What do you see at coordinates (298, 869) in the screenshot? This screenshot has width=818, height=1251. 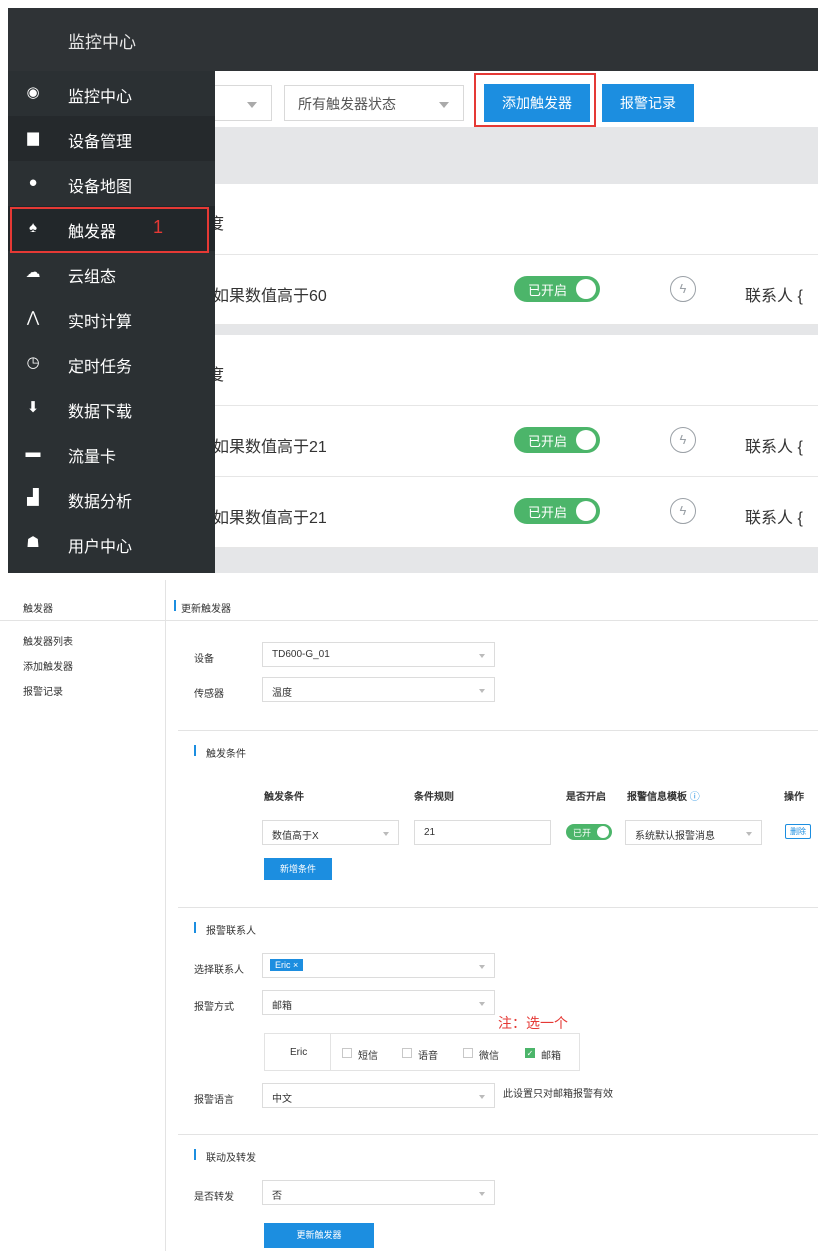 I see `add-condition-button: 新增条件` at bounding box center [298, 869].